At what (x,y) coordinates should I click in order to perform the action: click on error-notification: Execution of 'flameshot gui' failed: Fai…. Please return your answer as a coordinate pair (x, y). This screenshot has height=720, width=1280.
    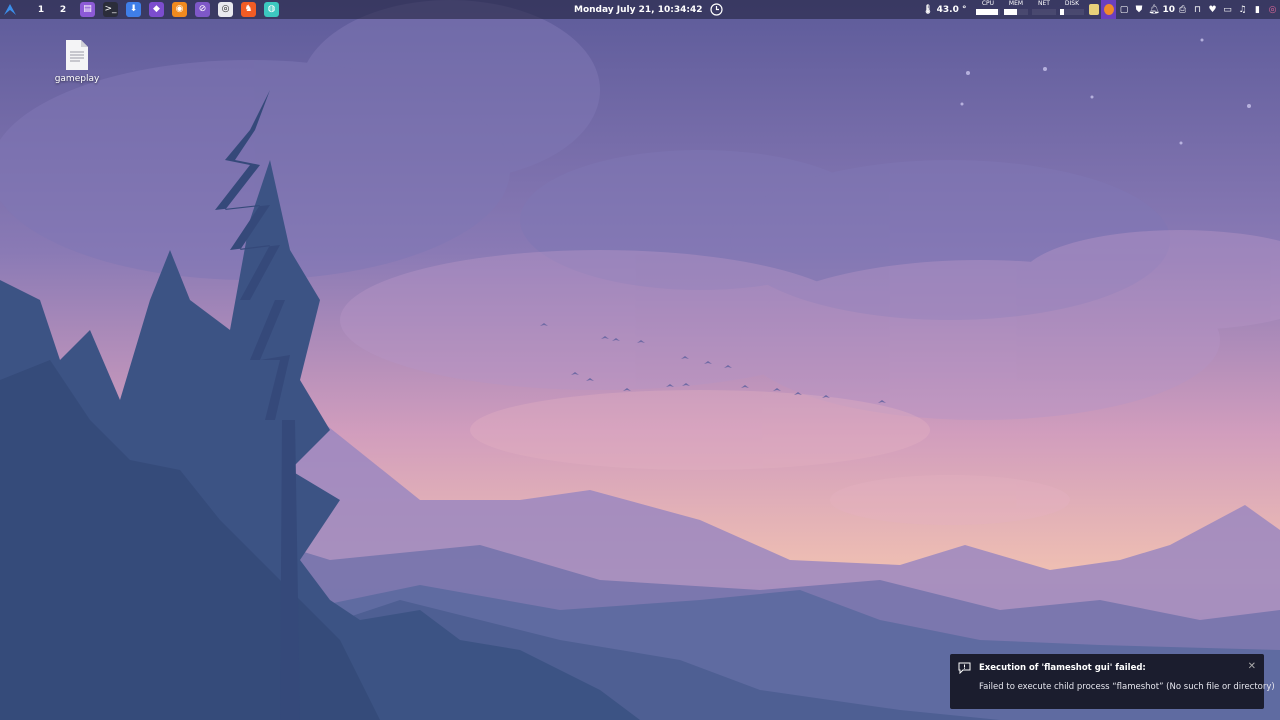
    Looking at the image, I should click on (1112, 681).